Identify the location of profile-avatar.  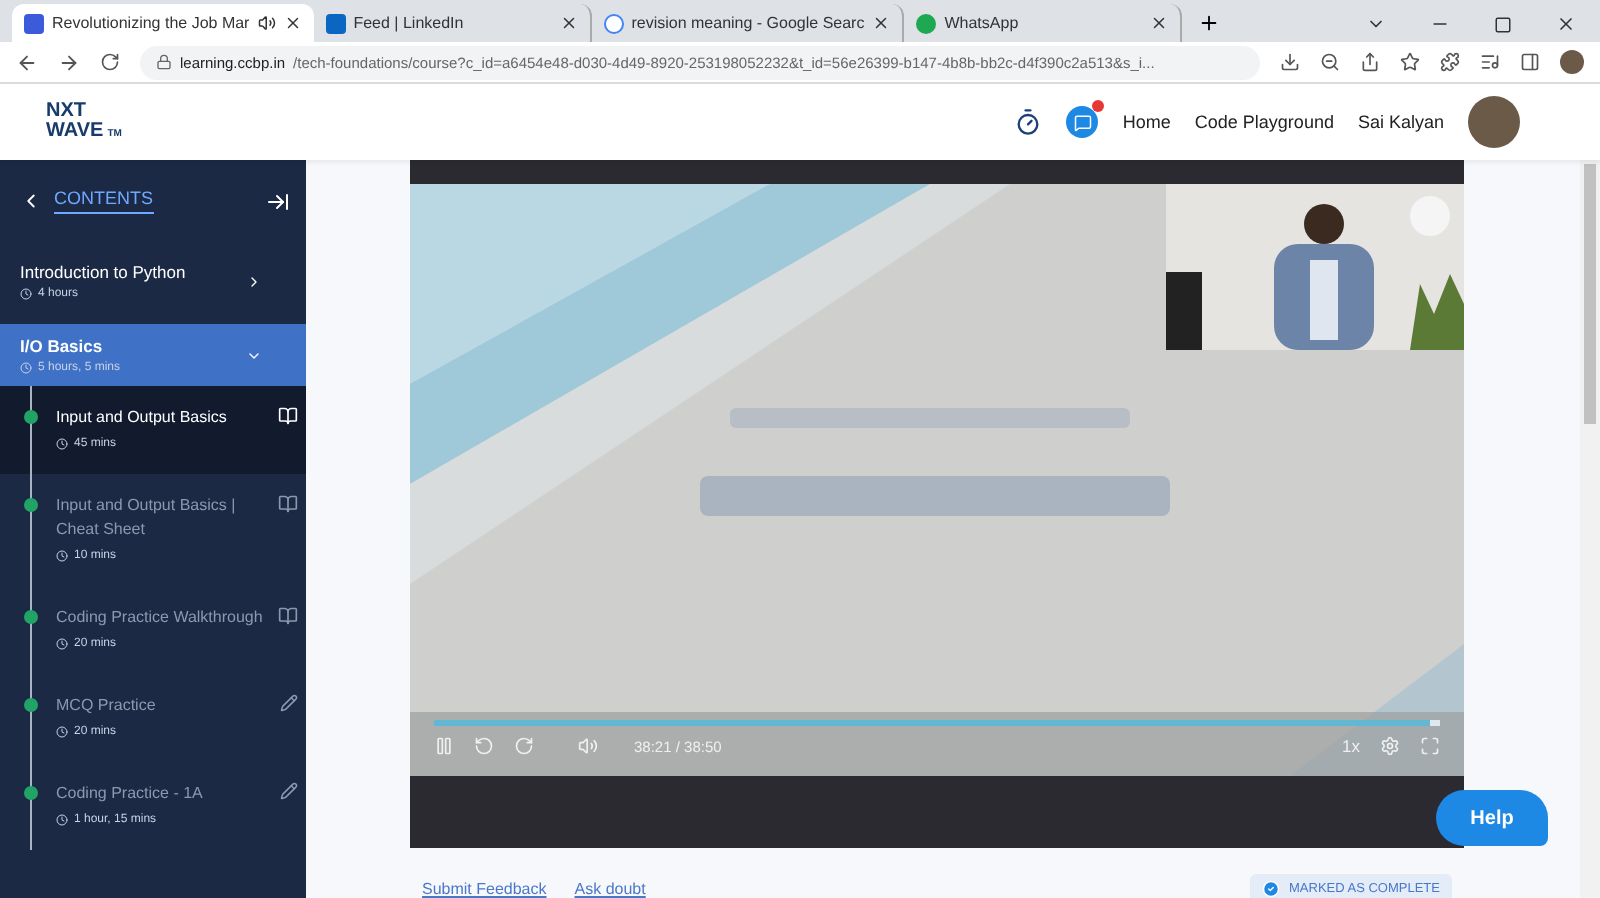
(1572, 62).